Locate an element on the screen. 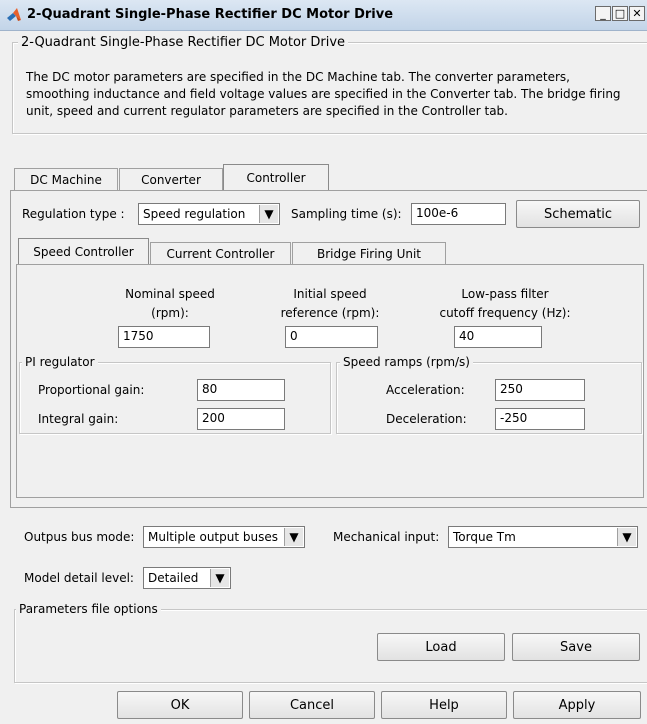 The width and height of the screenshot is (647, 724). output-bus-label: Outpus bus mode: is located at coordinates (79, 537).